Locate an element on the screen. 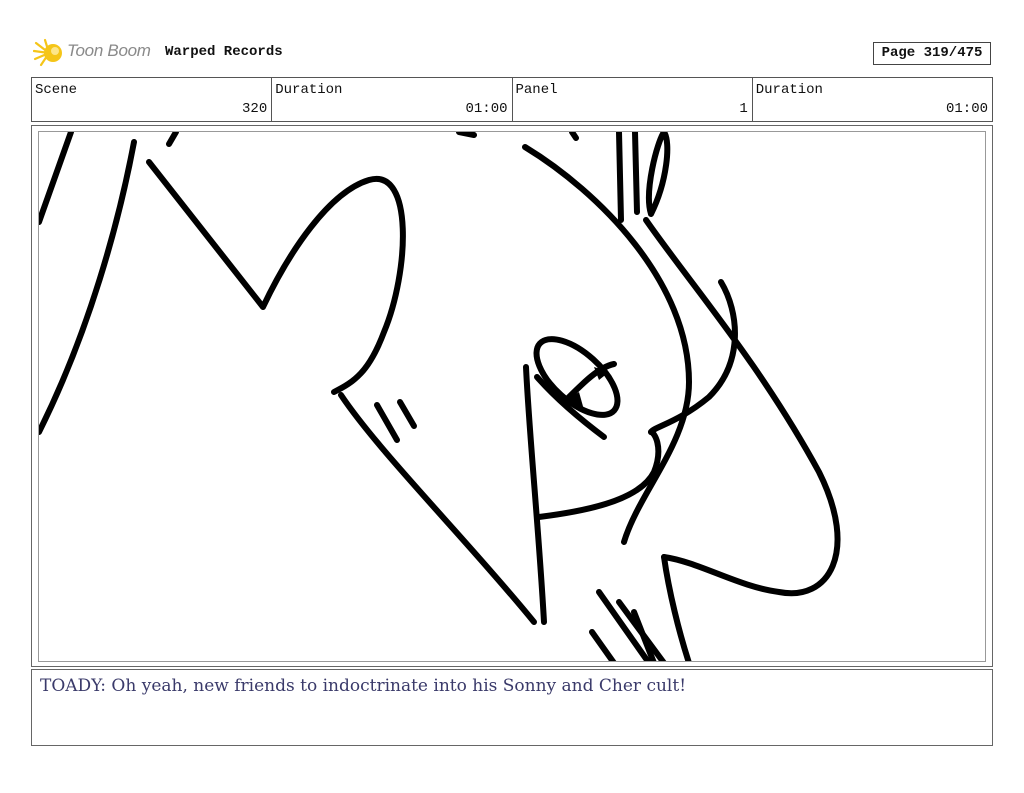 The width and height of the screenshot is (1024, 793). sun-burst-icon is located at coordinates (47, 52).